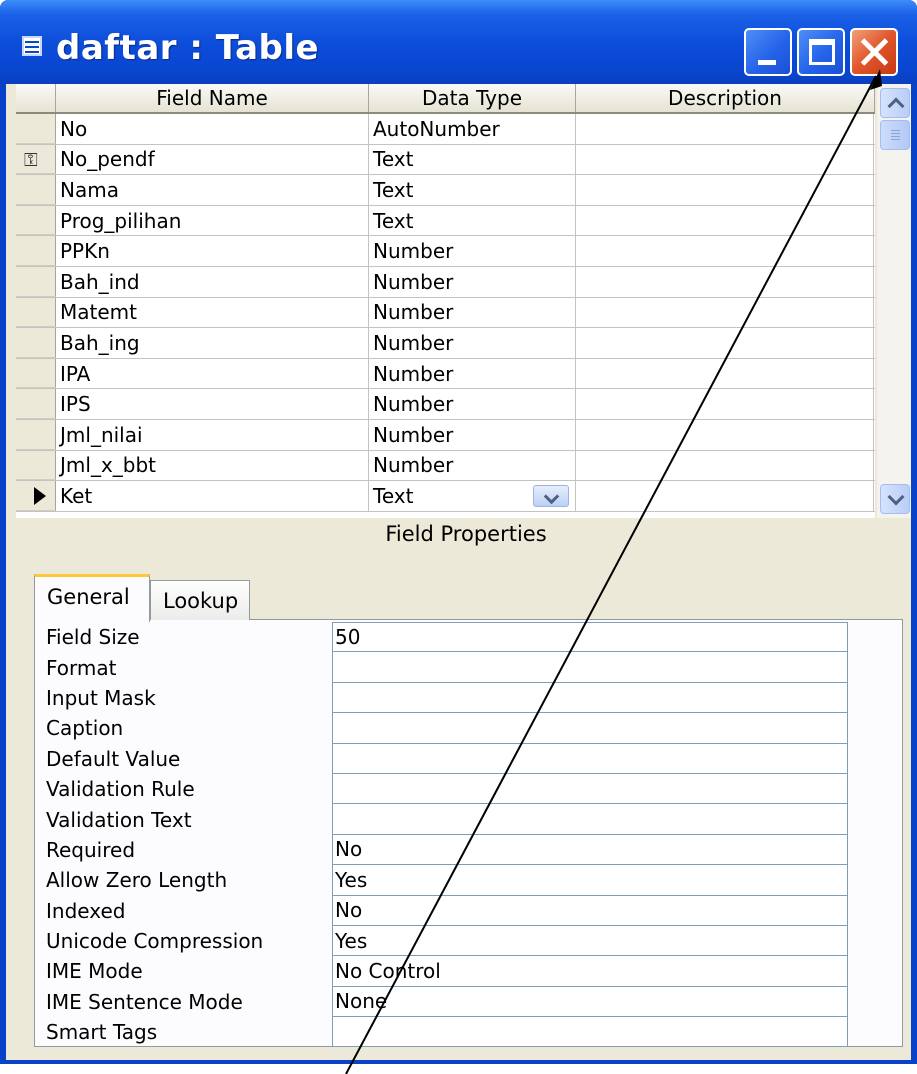 The width and height of the screenshot is (917, 1074). Describe the element at coordinates (212, 496) in the screenshot. I see `field-name-cell: Ket` at that location.